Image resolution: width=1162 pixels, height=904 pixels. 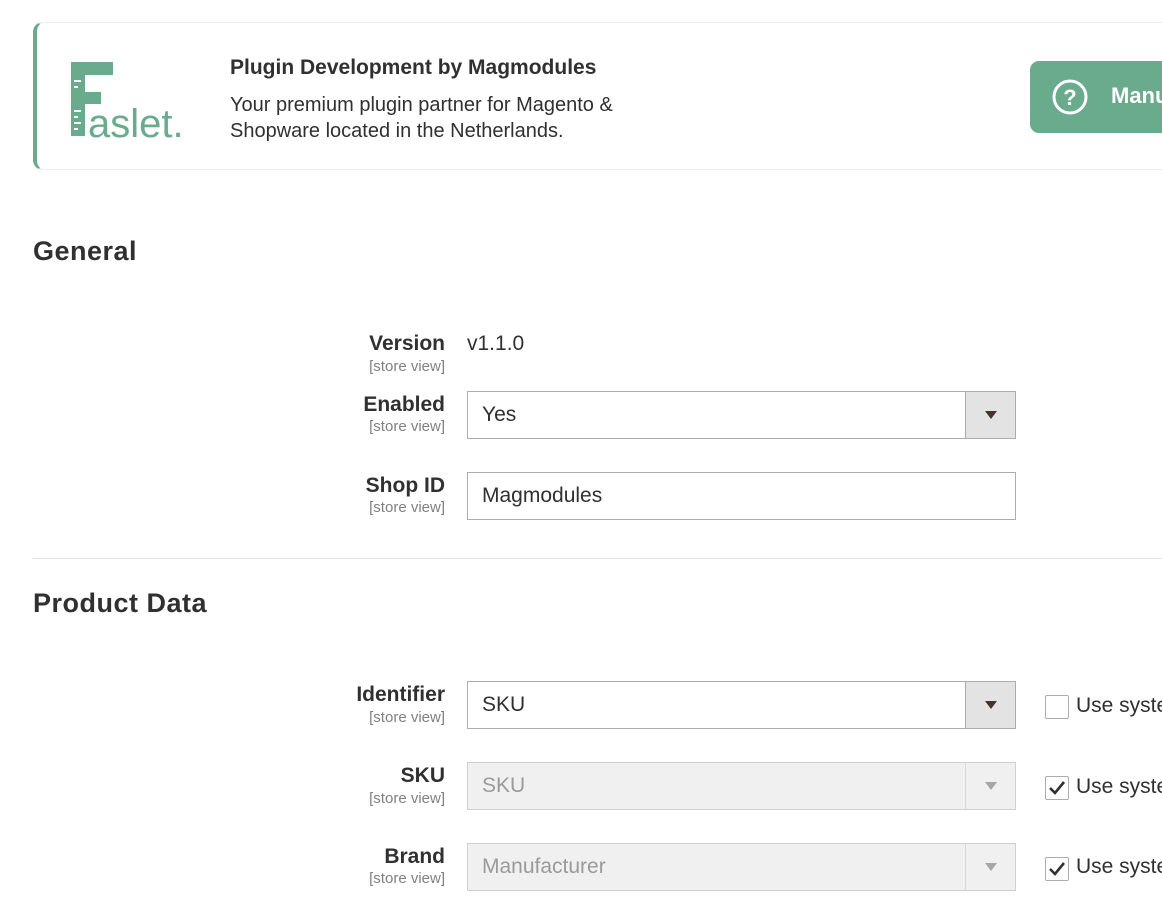 I want to click on version-label: Version, so click(x=407, y=343).